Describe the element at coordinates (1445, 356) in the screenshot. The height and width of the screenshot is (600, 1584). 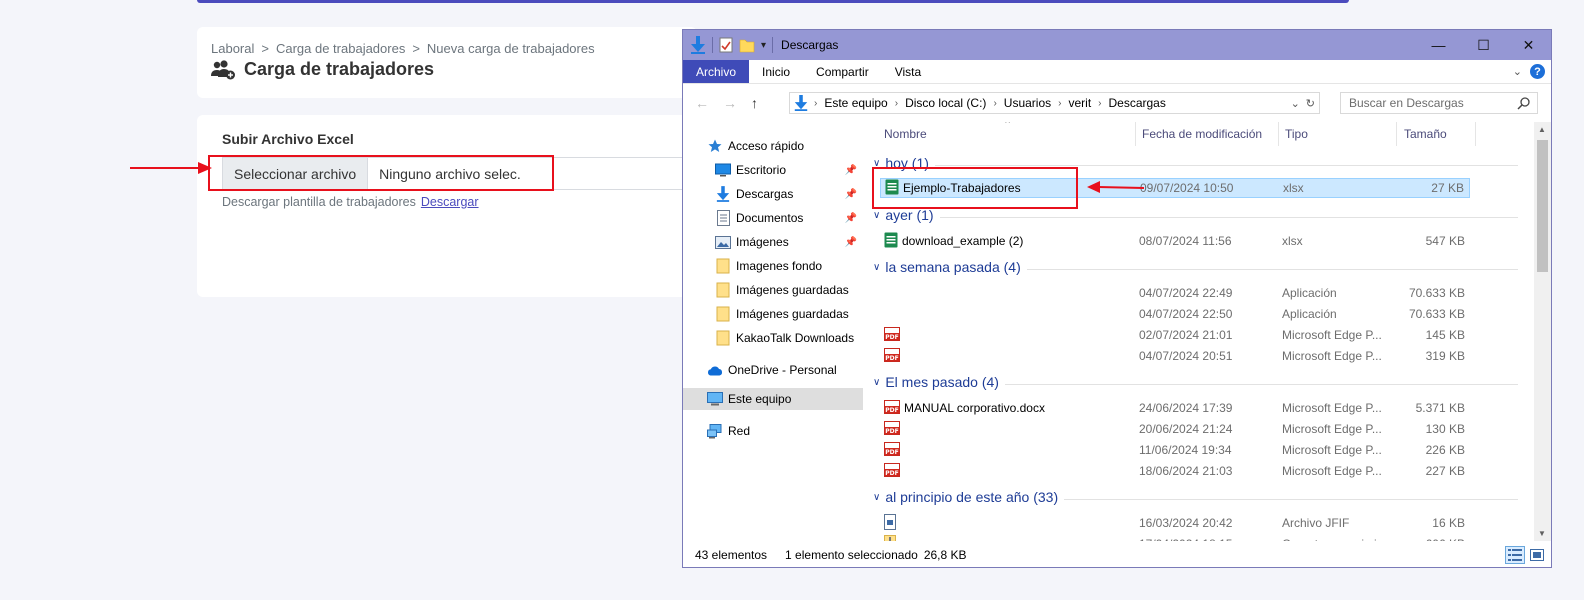
I see `file-size: 319 KB` at that location.